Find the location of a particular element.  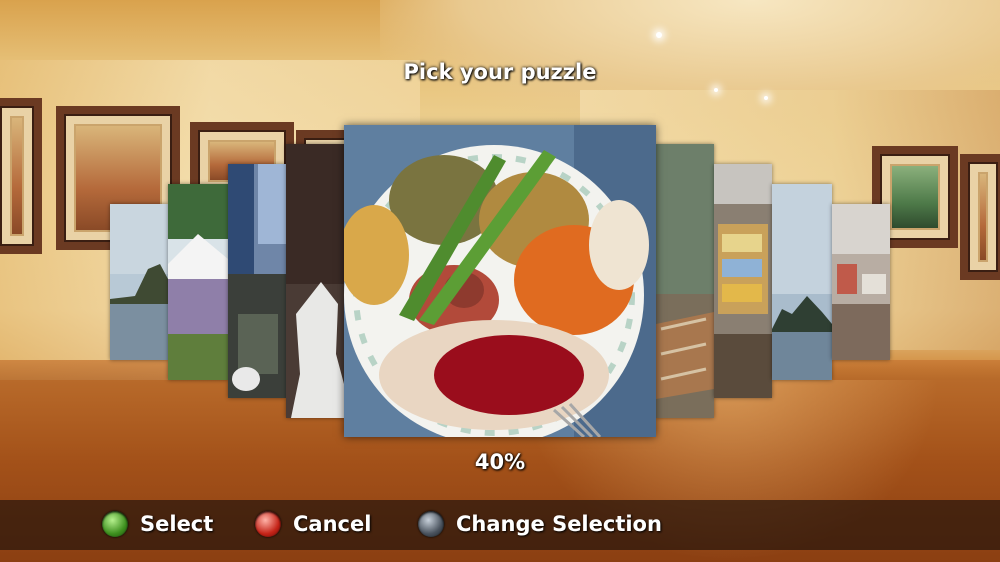

green-button-icon is located at coordinates (115, 524).